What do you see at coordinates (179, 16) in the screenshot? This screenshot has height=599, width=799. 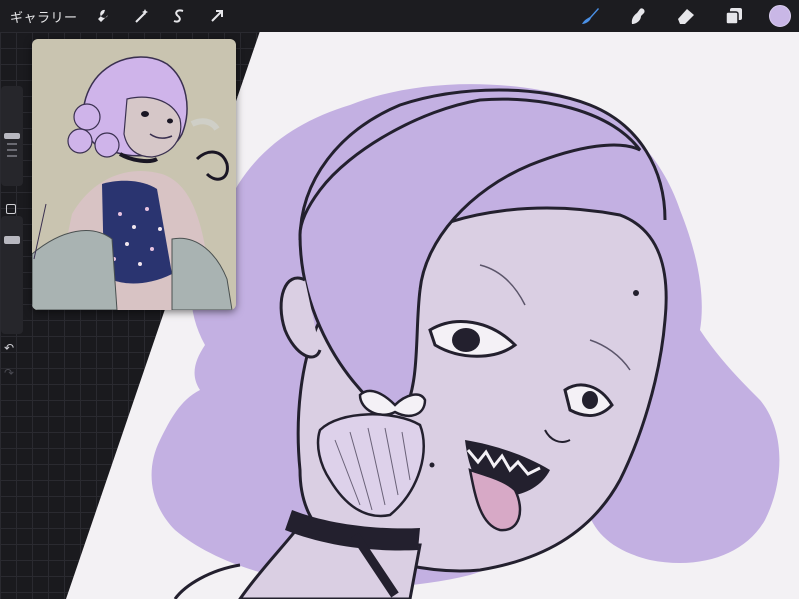 I see `selection-icon` at bounding box center [179, 16].